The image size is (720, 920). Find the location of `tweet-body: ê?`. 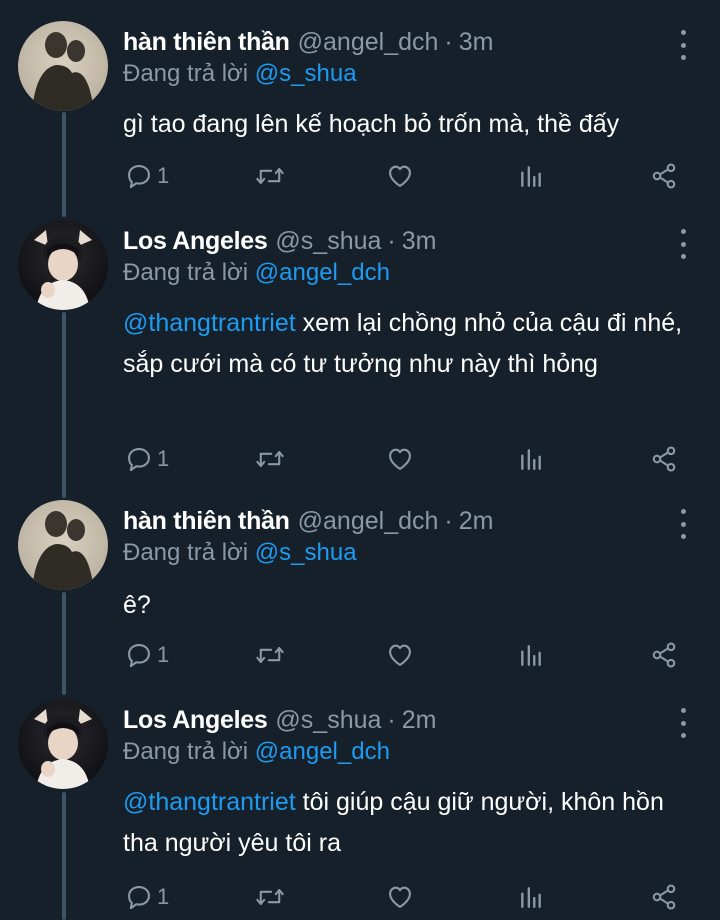

tweet-body: ê? is located at coordinates (137, 605).